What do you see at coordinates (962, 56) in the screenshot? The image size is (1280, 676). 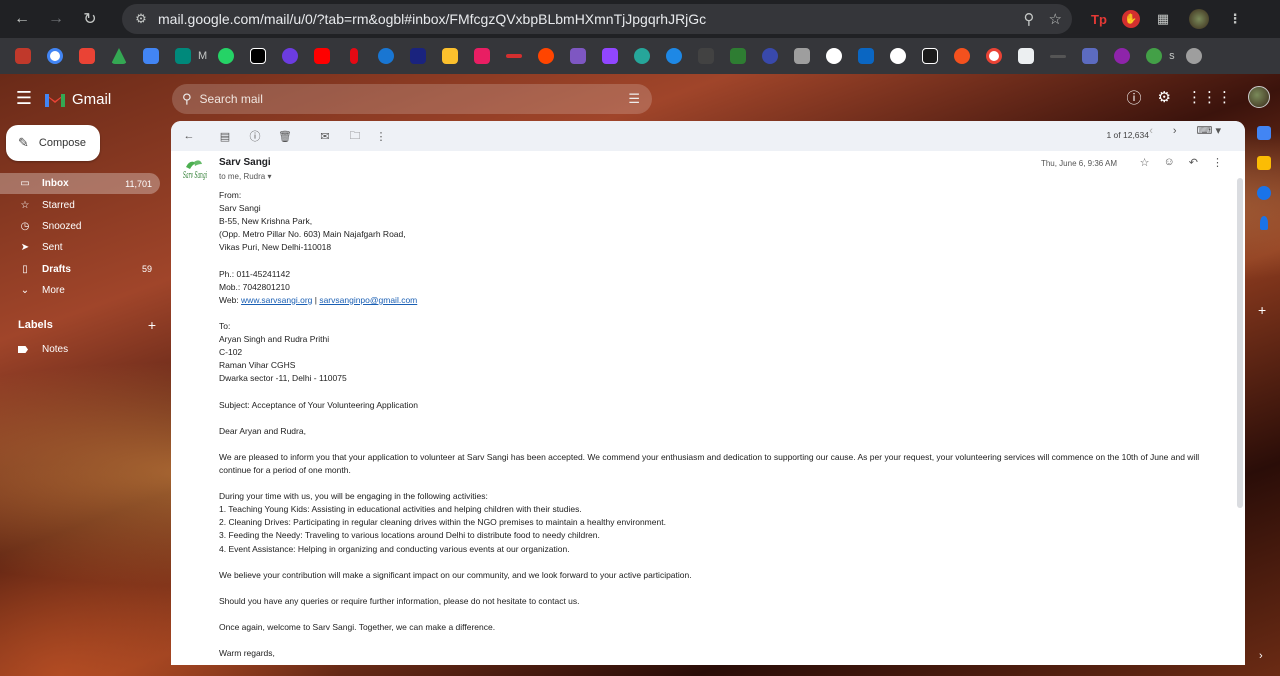 I see `bookmark-orange-icon` at bounding box center [962, 56].